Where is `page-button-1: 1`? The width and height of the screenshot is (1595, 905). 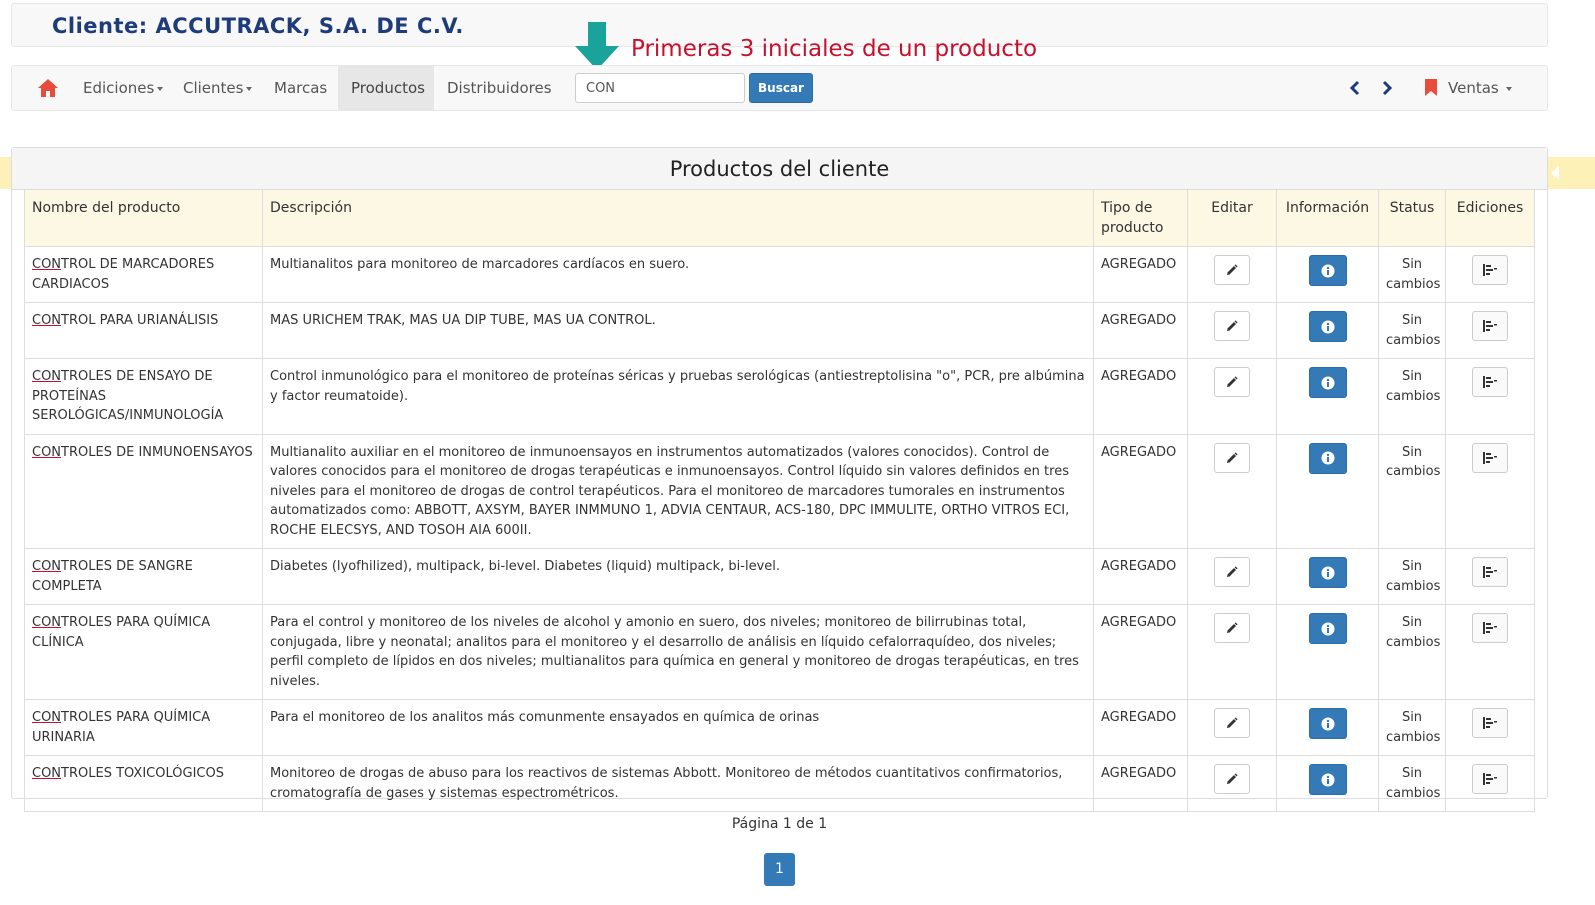 page-button-1: 1 is located at coordinates (779, 869).